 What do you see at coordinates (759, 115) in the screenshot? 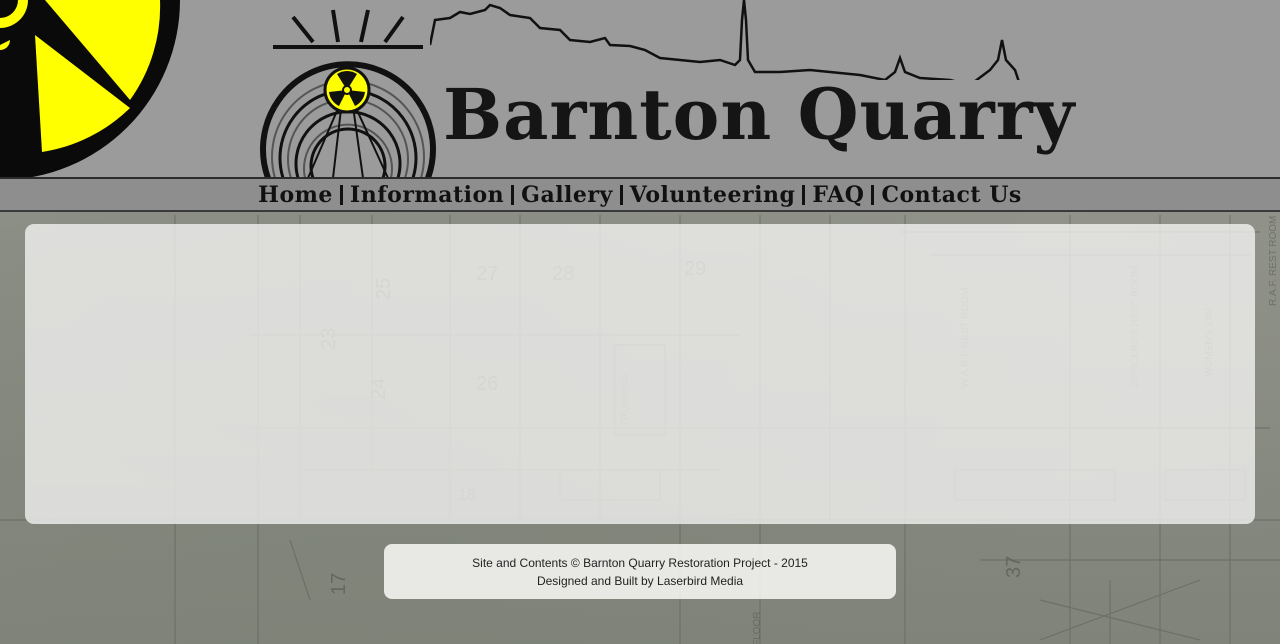
I see `site-title: Barnton Quarry` at bounding box center [759, 115].